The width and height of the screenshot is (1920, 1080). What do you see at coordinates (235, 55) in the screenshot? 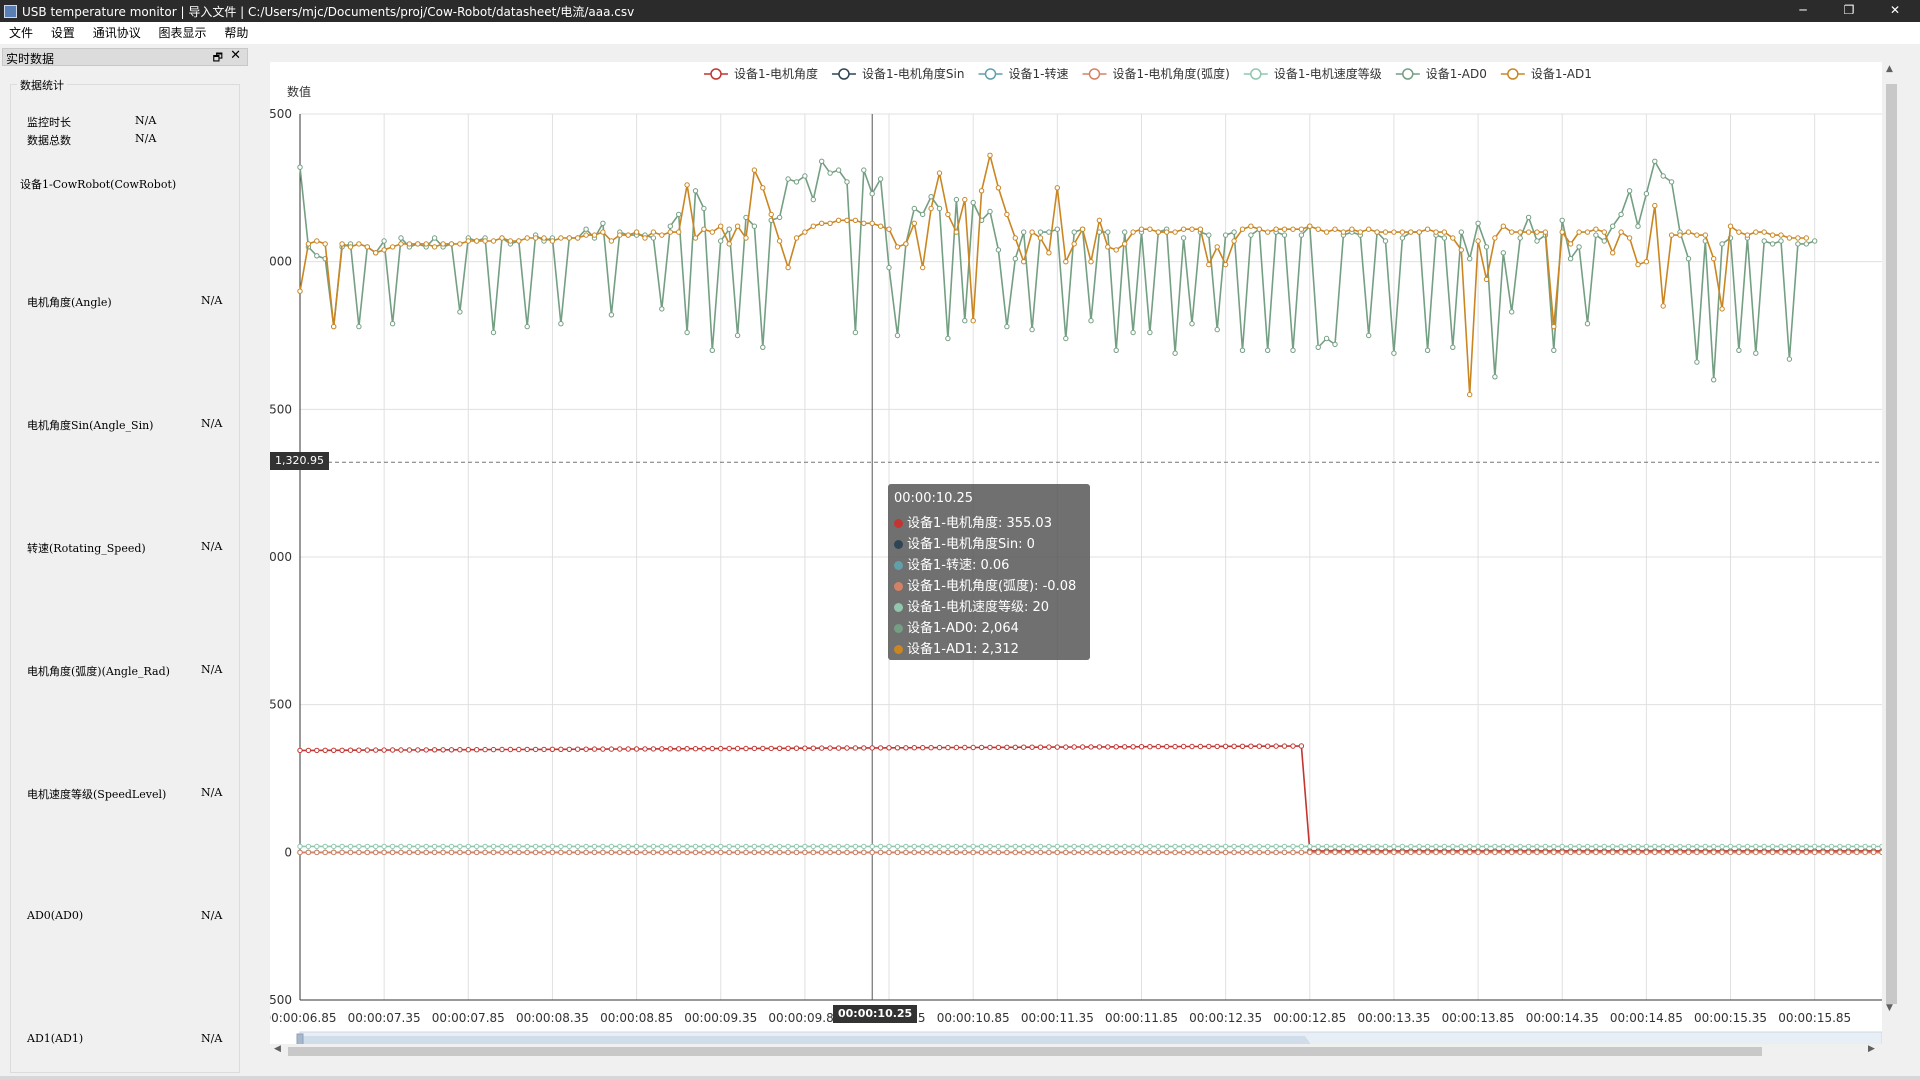
I see `dock-close-icon: ✕` at bounding box center [235, 55].